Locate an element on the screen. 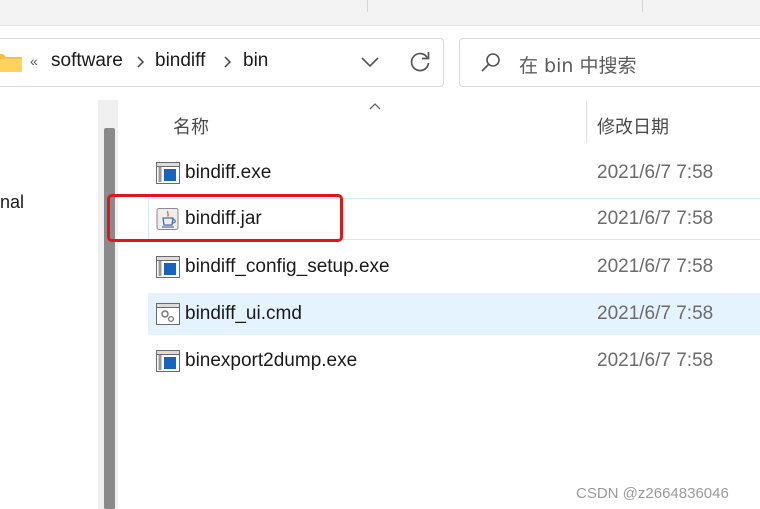 The image size is (760, 509). file-name: binexport2dump.exe is located at coordinates (271, 360).